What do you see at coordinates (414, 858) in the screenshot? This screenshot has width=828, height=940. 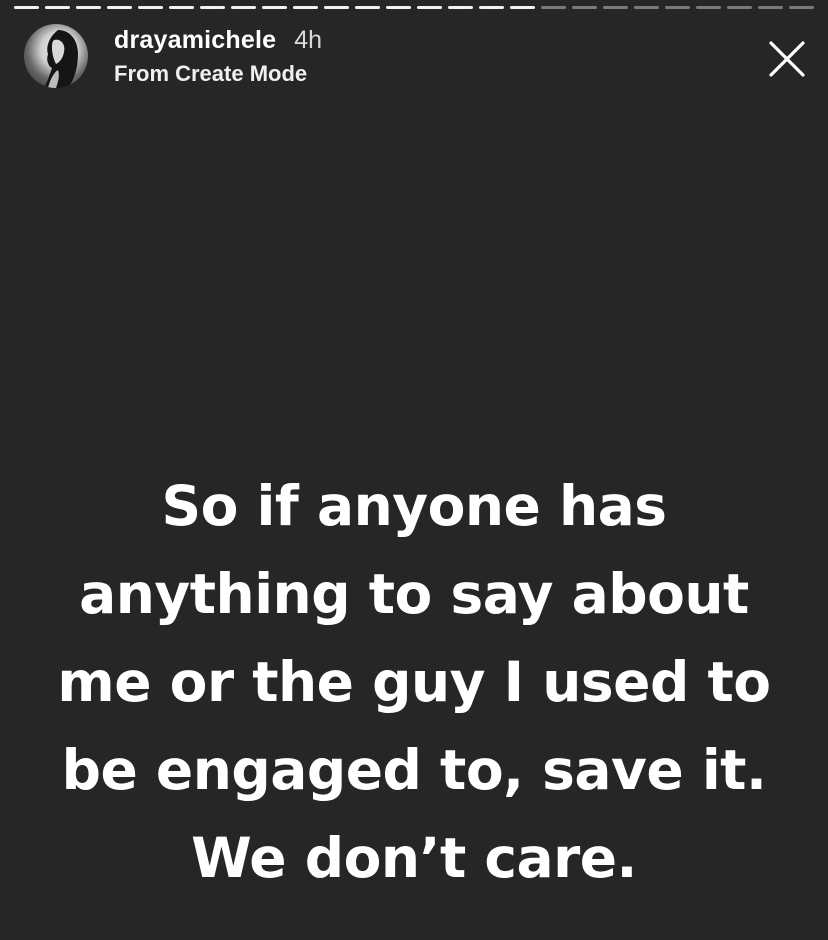 I see `caption-line: We don’t care.` at bounding box center [414, 858].